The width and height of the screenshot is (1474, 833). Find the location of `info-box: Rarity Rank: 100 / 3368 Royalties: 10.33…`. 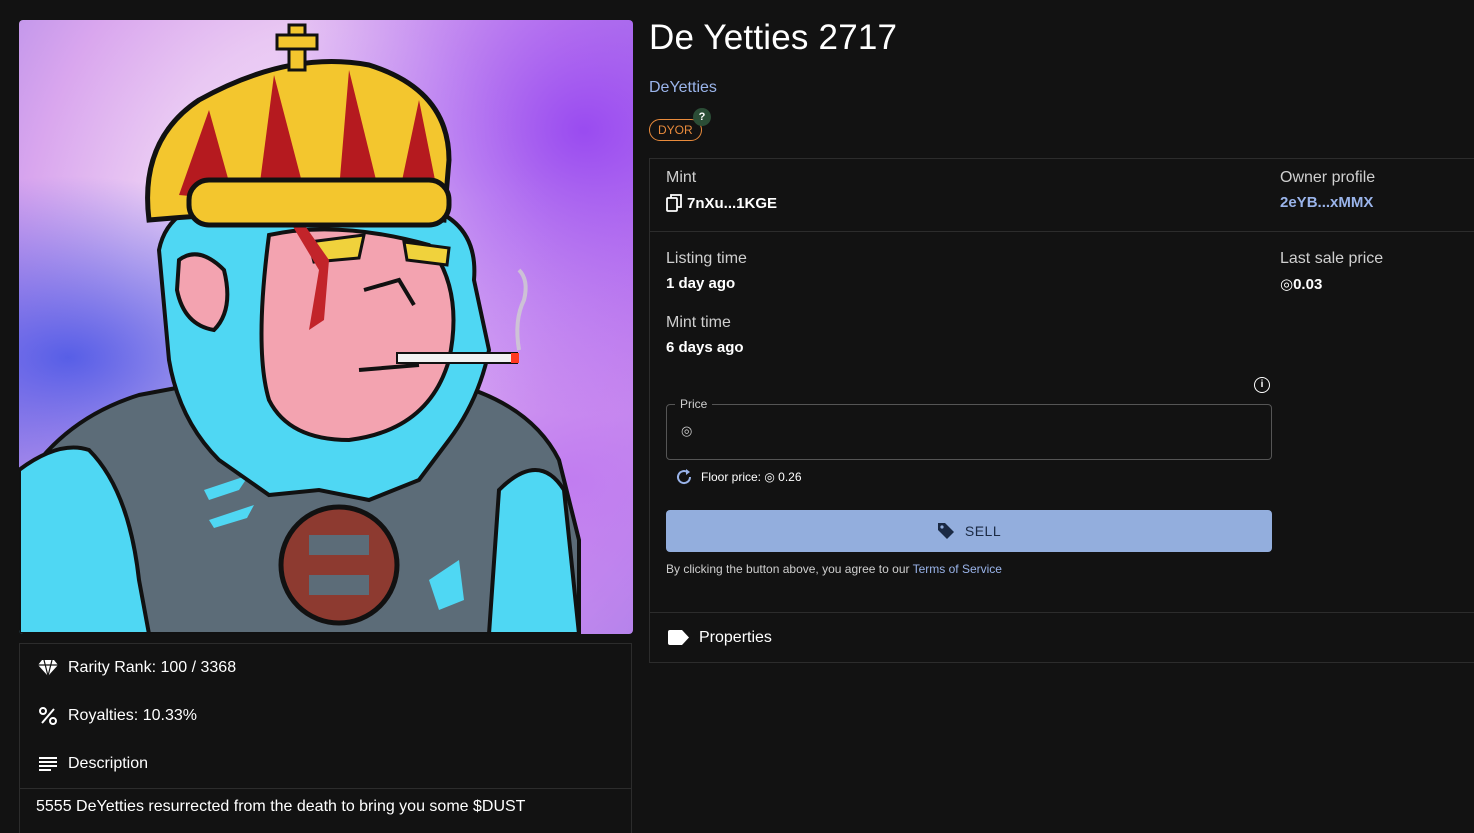

info-box: Rarity Rank: 100 / 3368 Royalties: 10.33… is located at coordinates (325, 738).